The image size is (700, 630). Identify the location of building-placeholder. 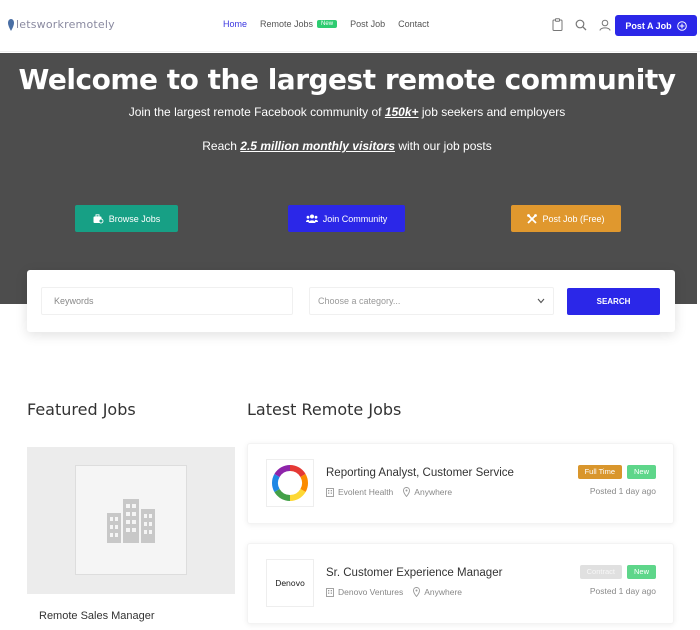
(131, 520).